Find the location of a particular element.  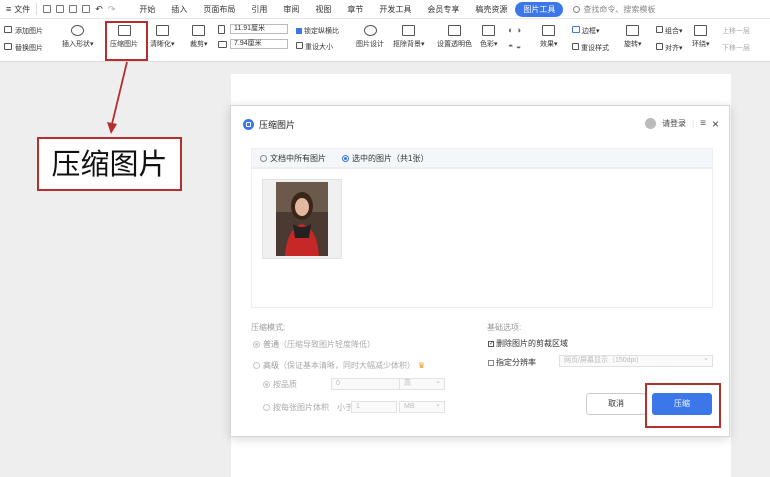

delete-cropped-label: 删除图片的剪裁区域 is located at coordinates (532, 343).